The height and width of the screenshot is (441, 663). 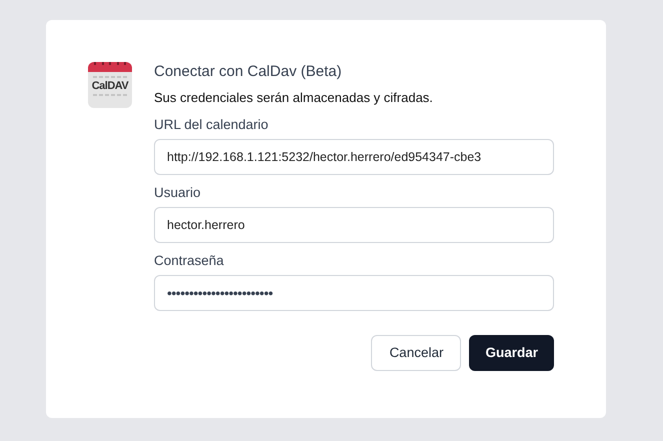 I want to click on save-button: Guardar, so click(x=511, y=353).